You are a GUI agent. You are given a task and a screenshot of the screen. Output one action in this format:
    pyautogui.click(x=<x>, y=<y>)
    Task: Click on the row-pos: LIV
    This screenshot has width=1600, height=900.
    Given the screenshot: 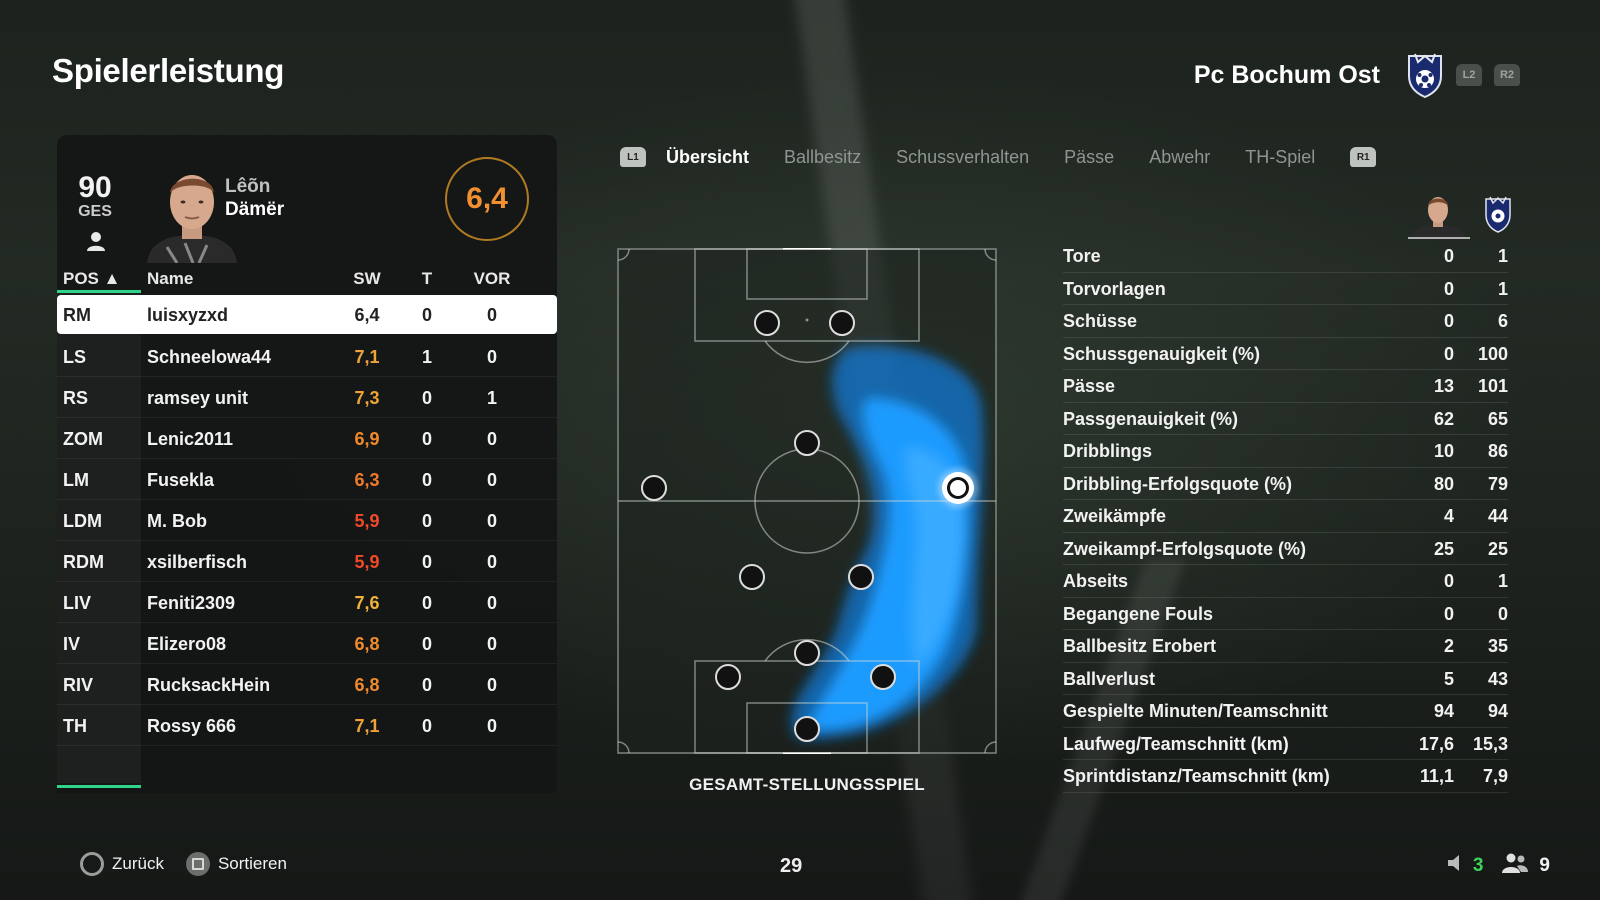 What is the action you would take?
    pyautogui.click(x=77, y=603)
    